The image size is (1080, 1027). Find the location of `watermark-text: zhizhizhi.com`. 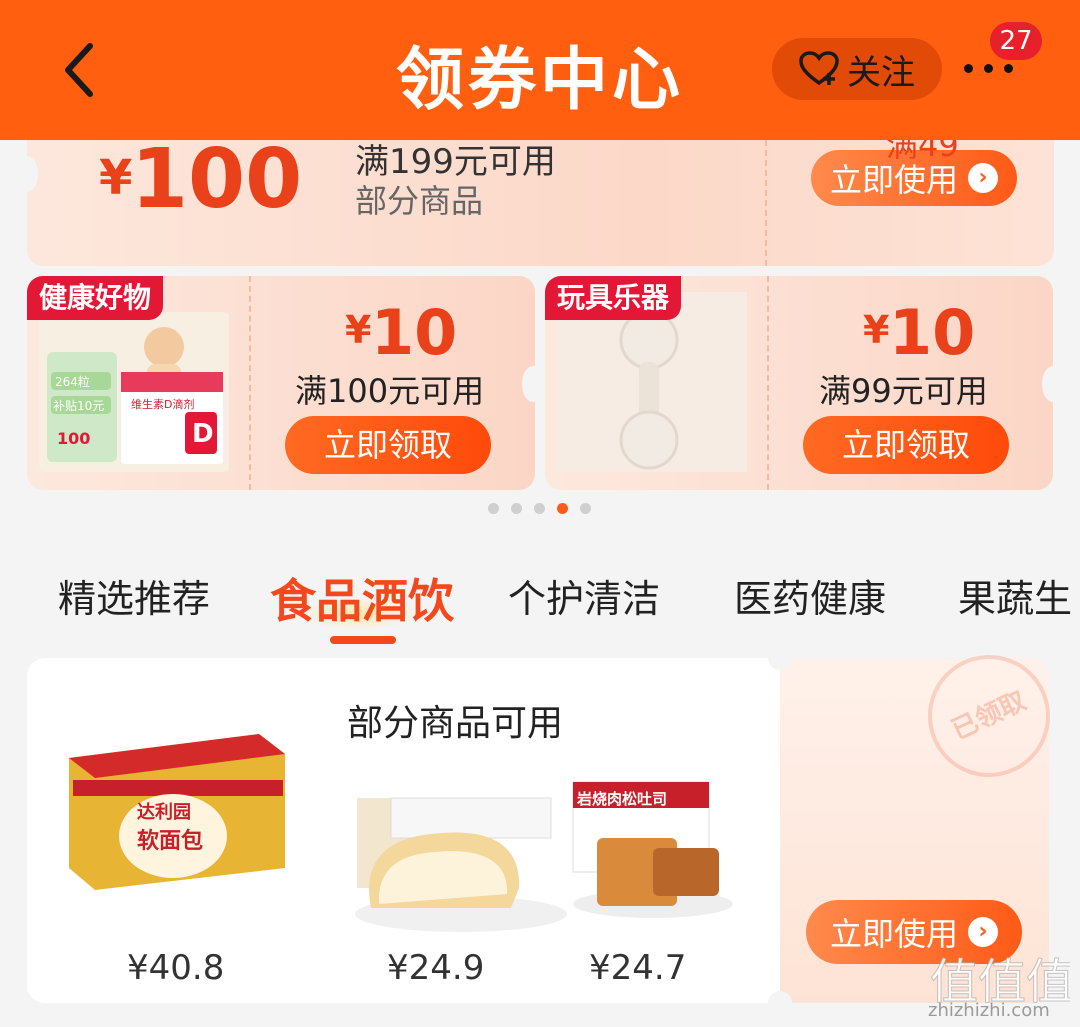

watermark-text: zhizhizhi.com is located at coordinates (989, 1010).